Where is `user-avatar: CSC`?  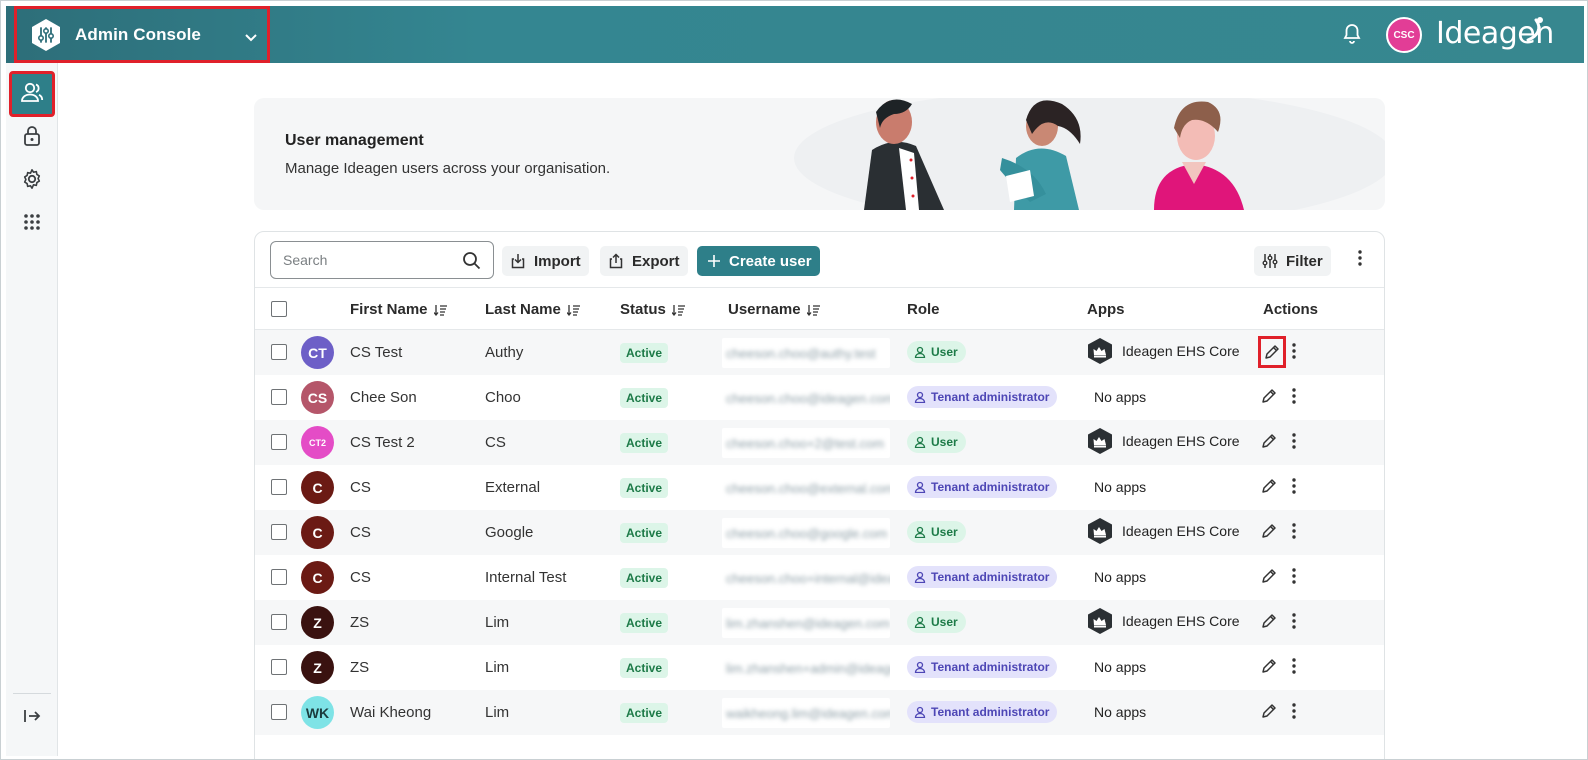 user-avatar: CSC is located at coordinates (1404, 35).